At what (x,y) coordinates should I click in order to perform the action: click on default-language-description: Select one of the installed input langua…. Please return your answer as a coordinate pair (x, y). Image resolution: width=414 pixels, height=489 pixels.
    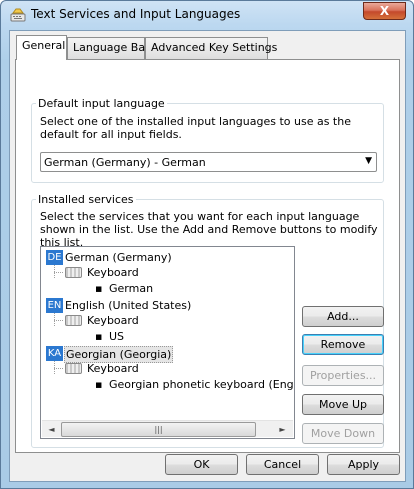
    Looking at the image, I should click on (195, 128).